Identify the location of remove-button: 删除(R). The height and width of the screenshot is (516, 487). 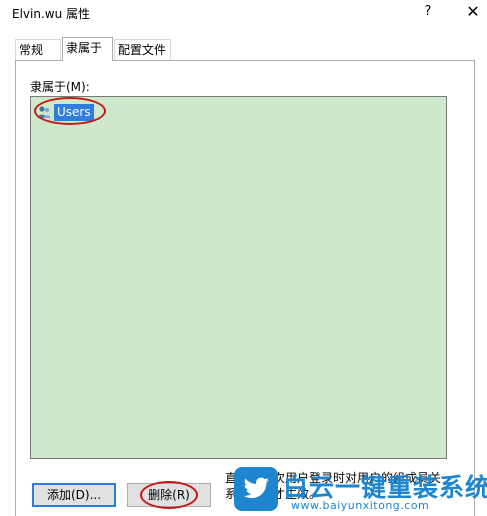
(169, 495).